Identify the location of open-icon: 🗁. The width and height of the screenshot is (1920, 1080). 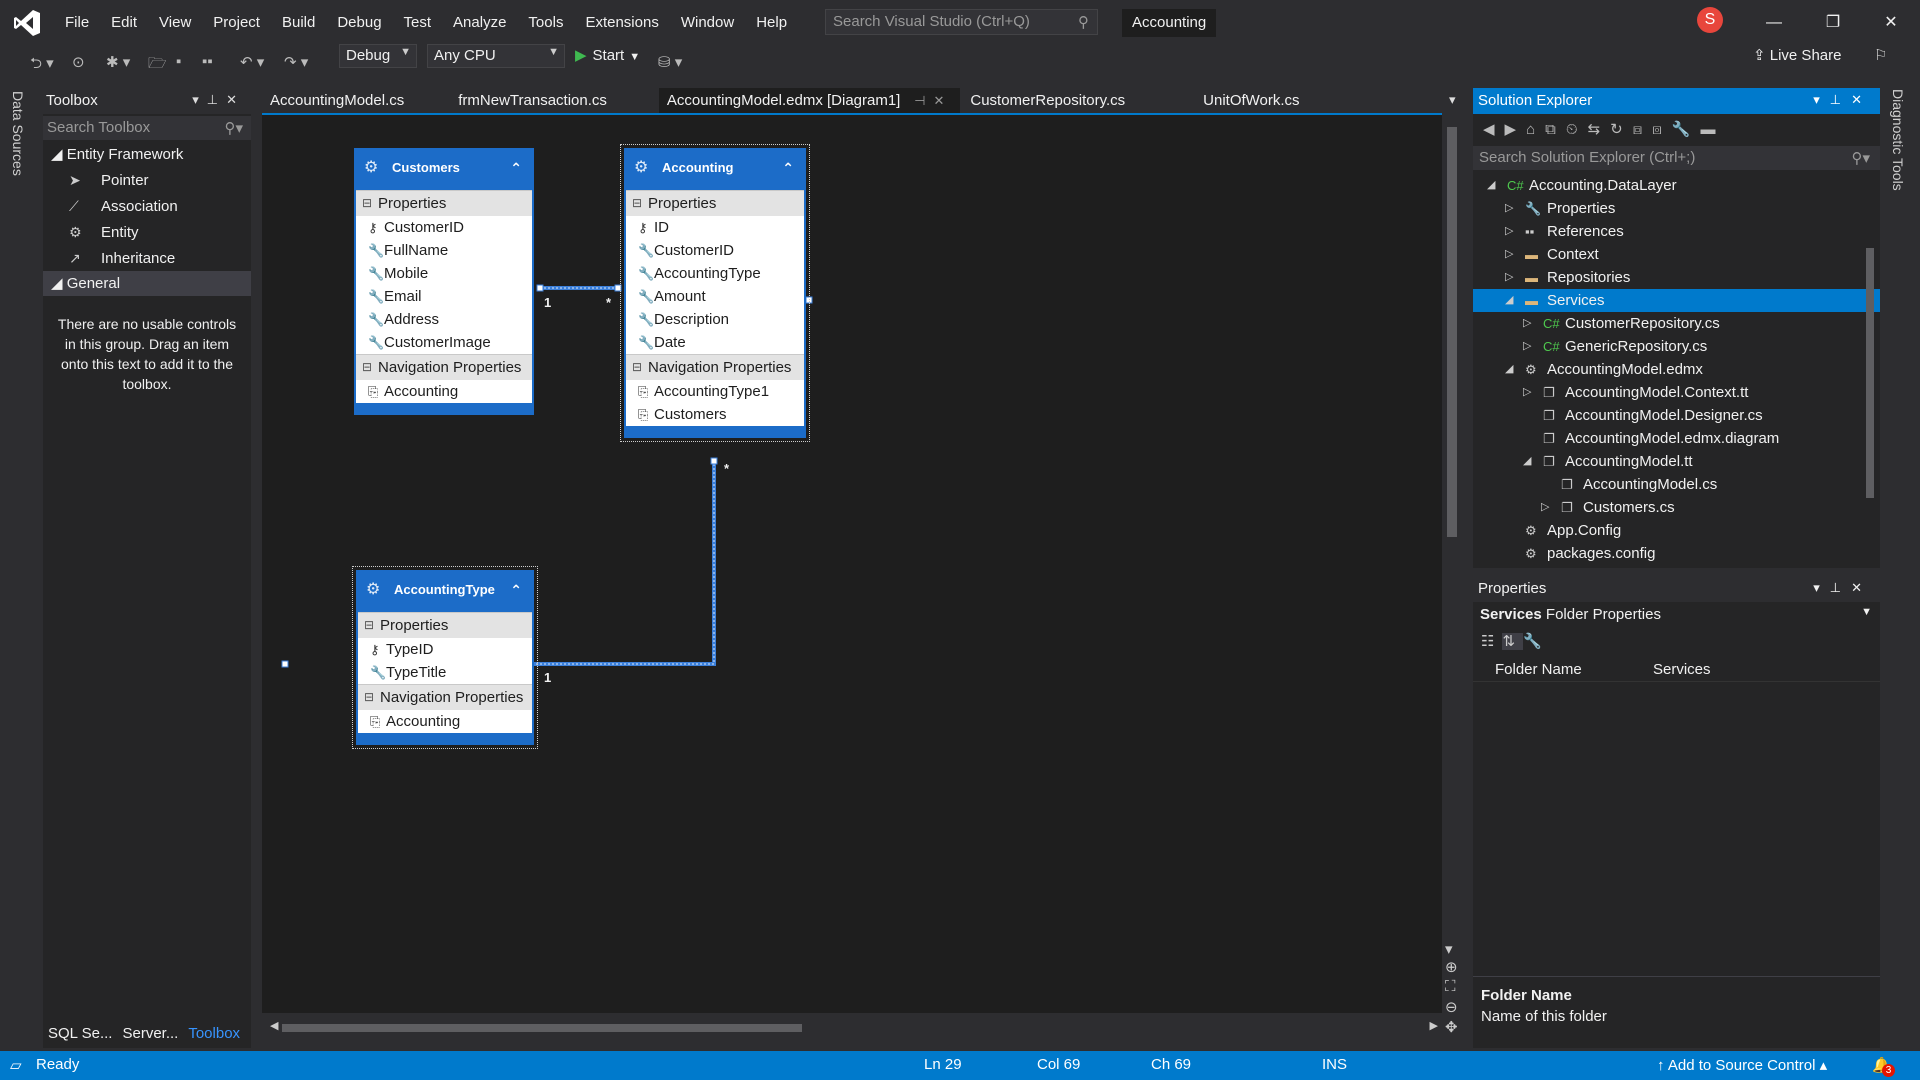
(157, 64).